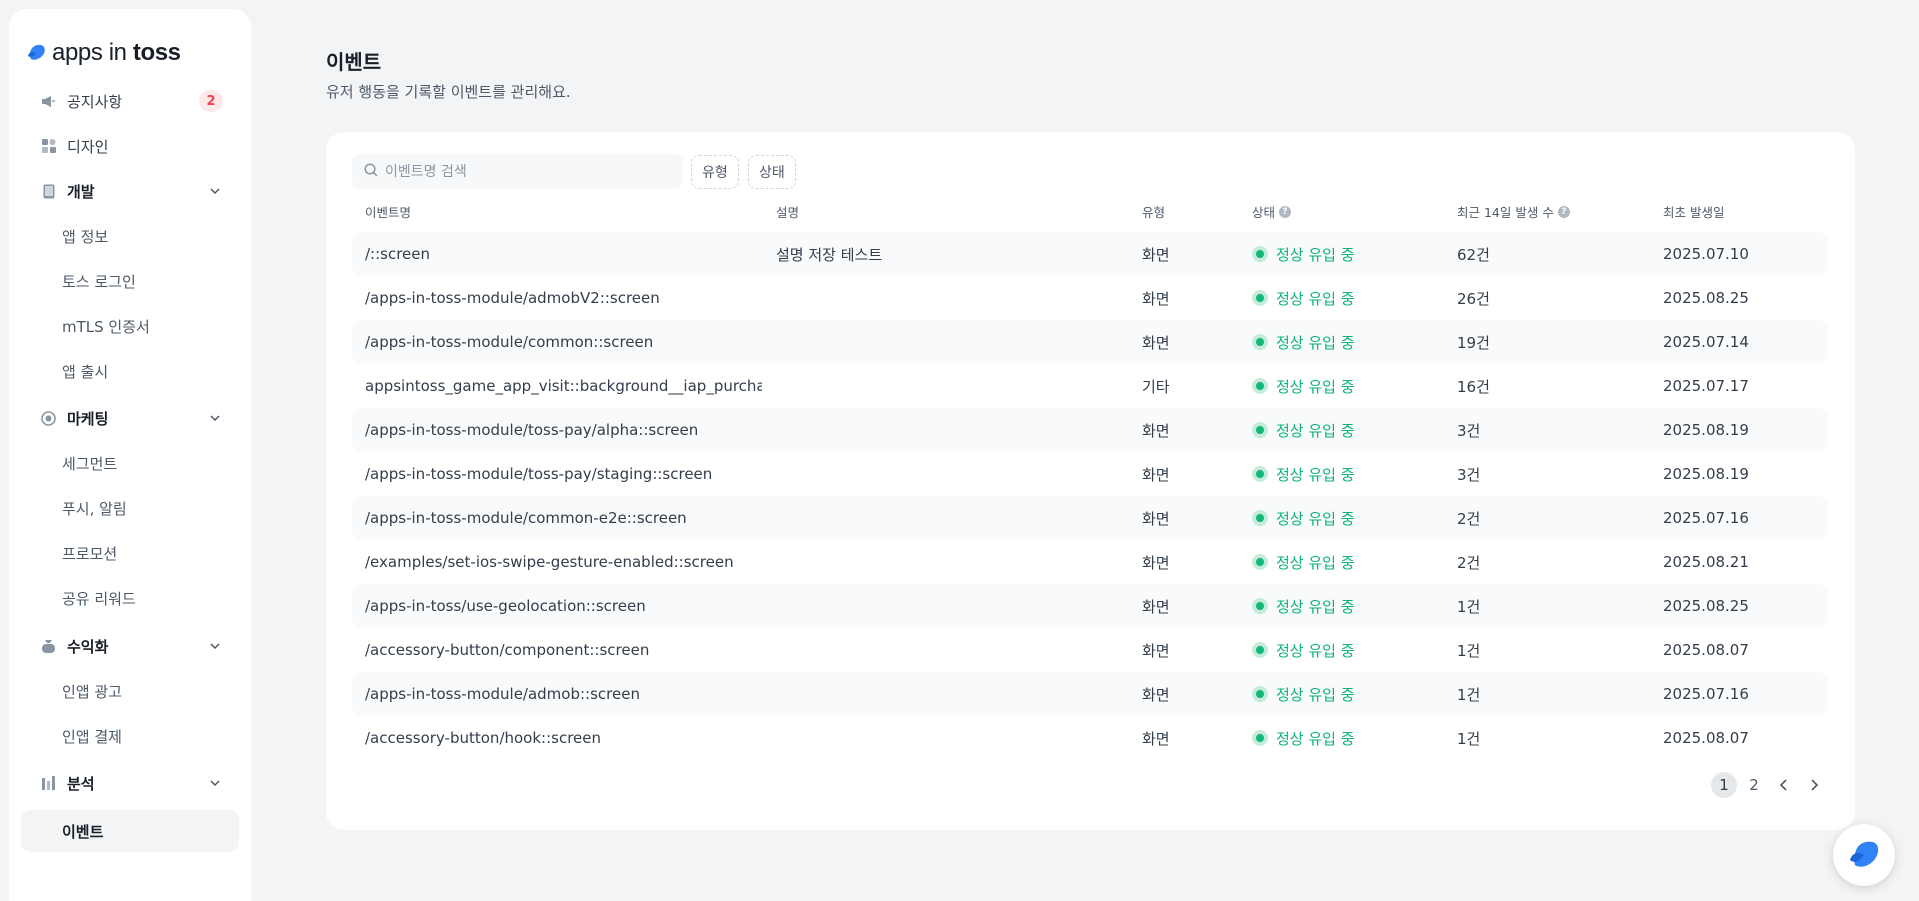  Describe the element at coordinates (103, 53) in the screenshot. I see `apps-in-toss-logo: apps in toss` at that location.